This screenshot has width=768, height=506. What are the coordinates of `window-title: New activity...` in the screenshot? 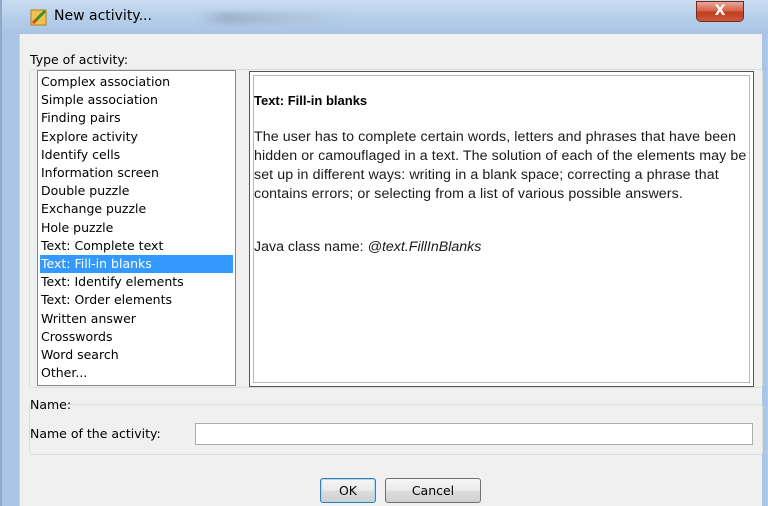 It's located at (103, 16).